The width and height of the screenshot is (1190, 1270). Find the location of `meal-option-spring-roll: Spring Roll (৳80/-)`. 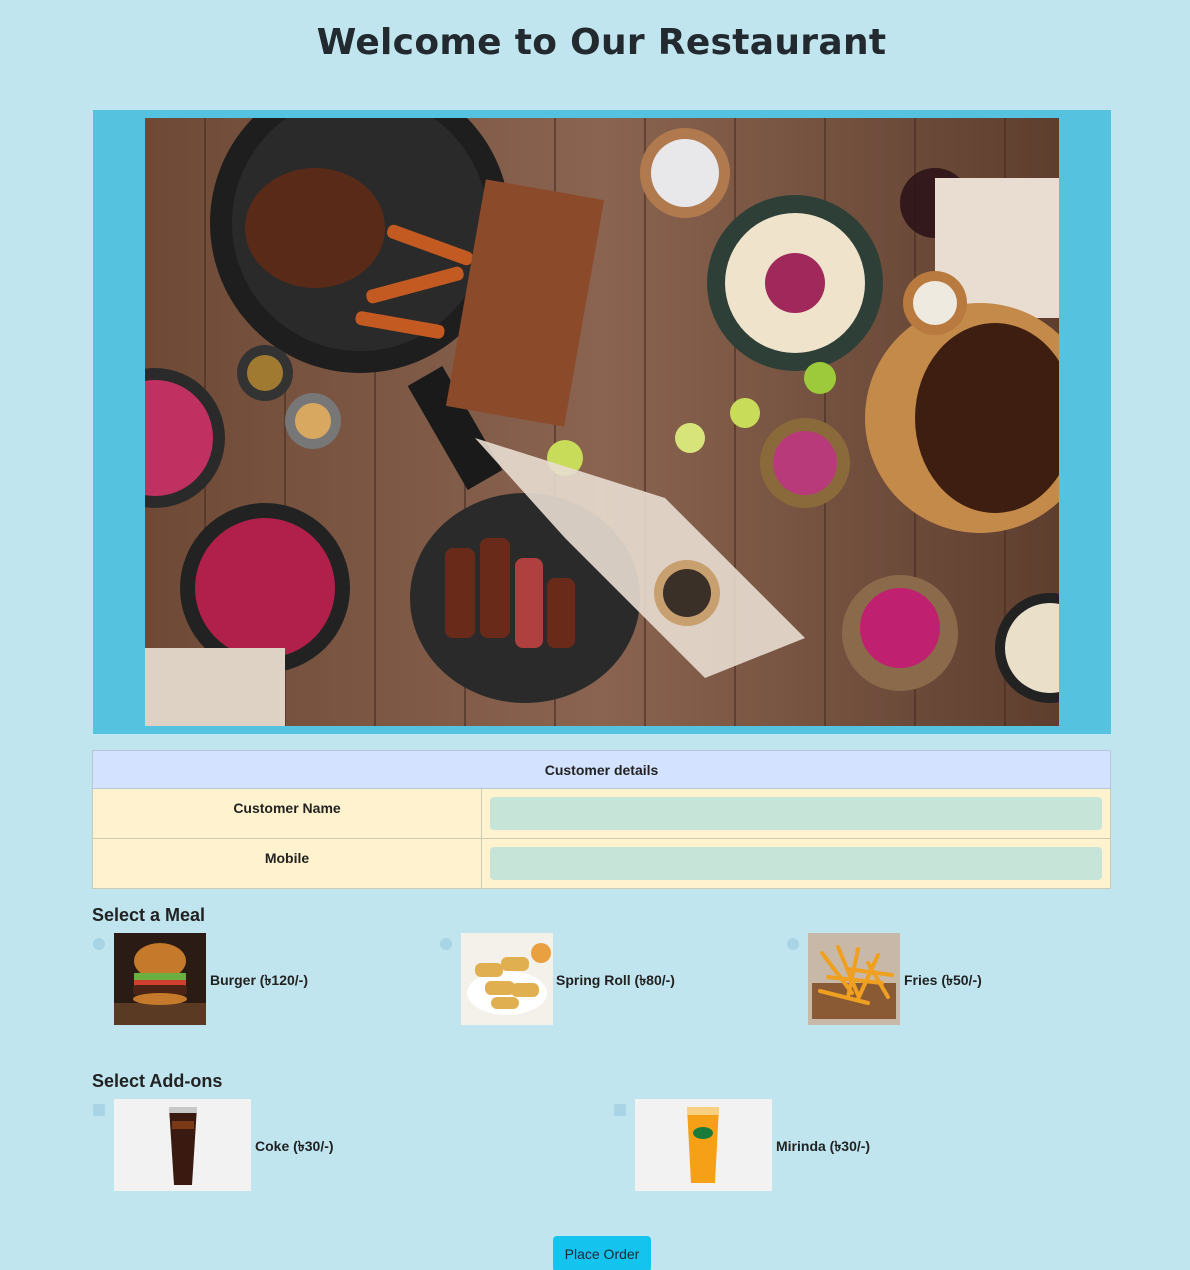

meal-option-spring-roll: Spring Roll (৳80/-) is located at coordinates (570, 979).